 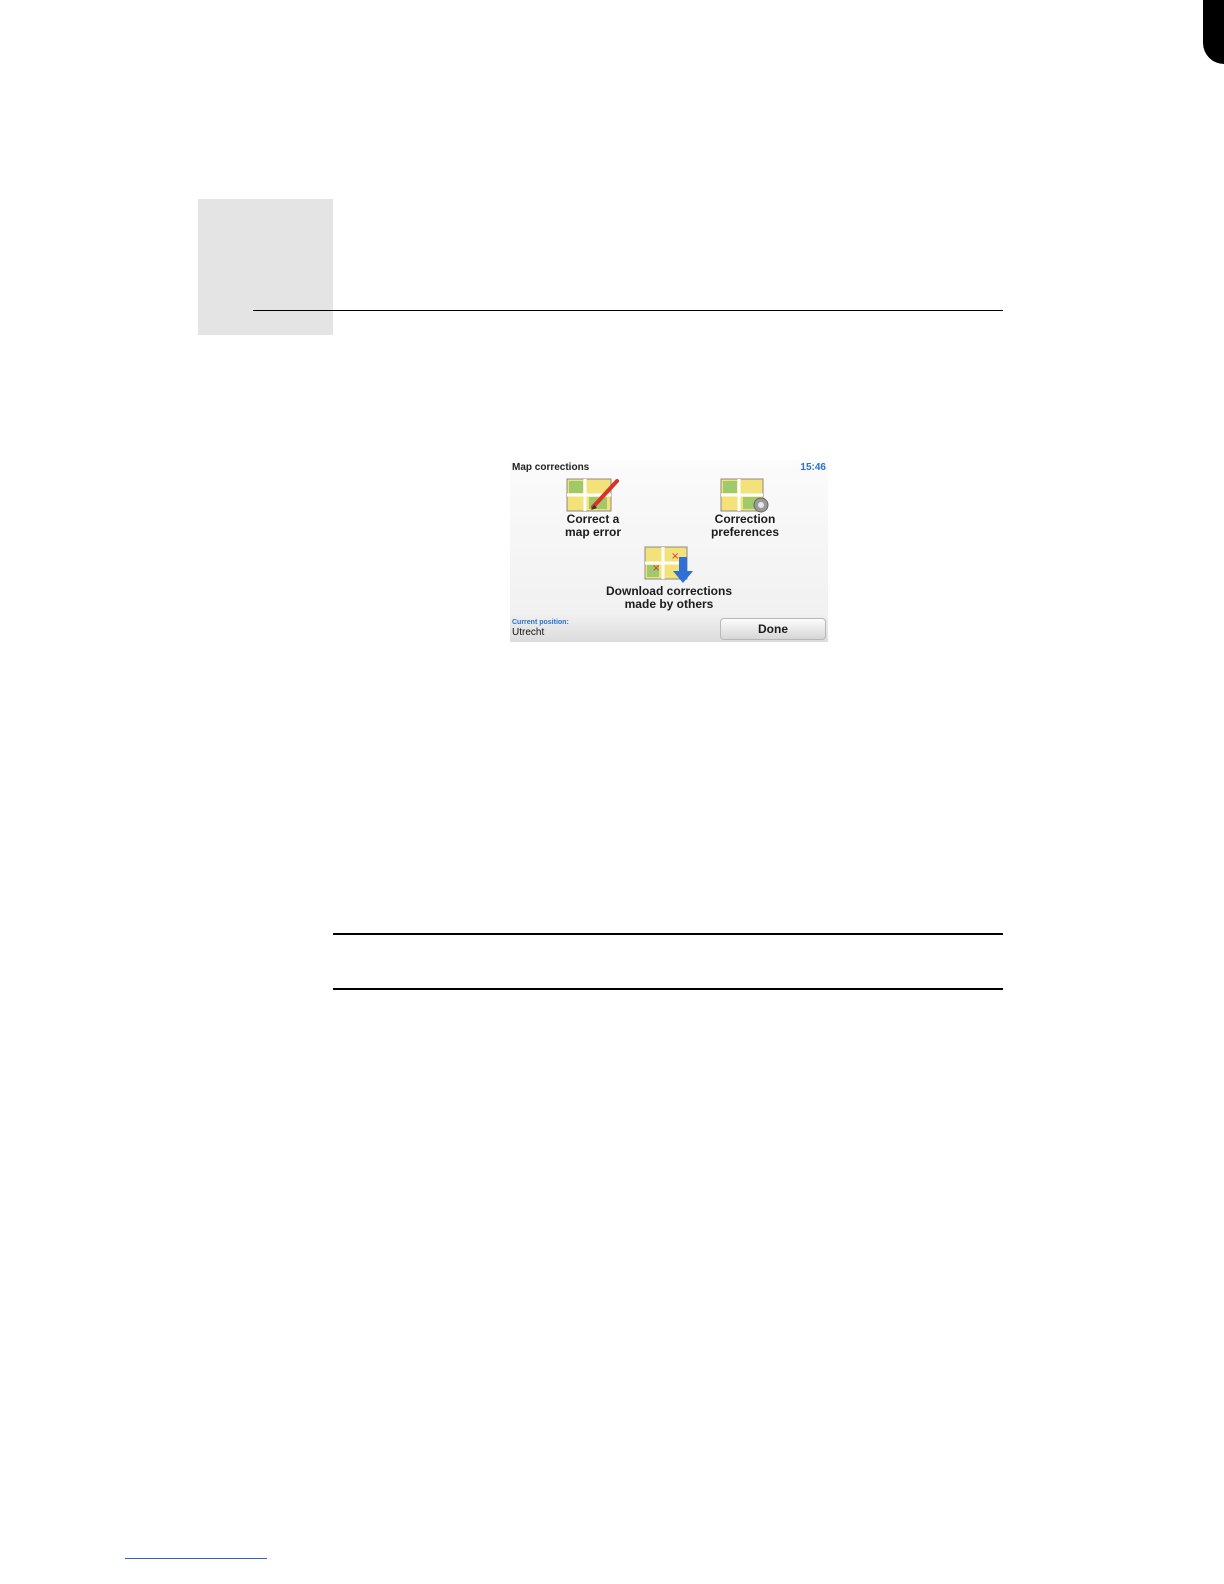 I want to click on page-edge-tab, so click(x=1213, y=32).